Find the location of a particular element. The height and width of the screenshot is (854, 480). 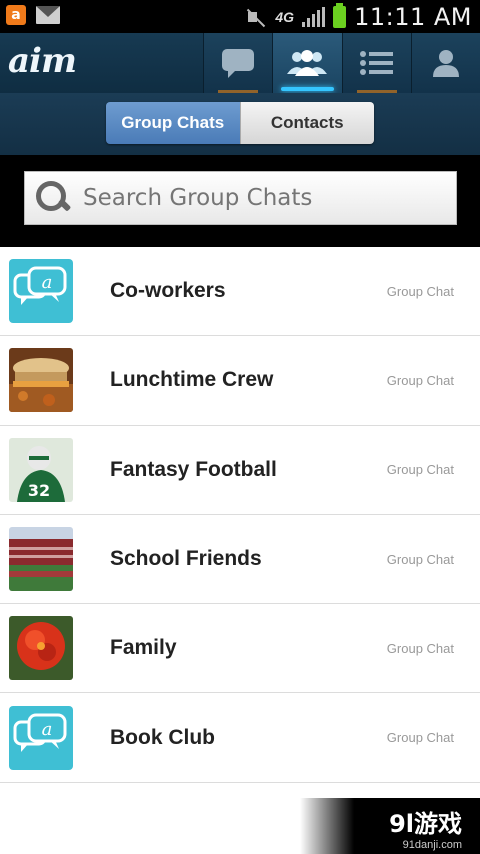

status-bar: a 4G 11:11 AM is located at coordinates (240, 16).